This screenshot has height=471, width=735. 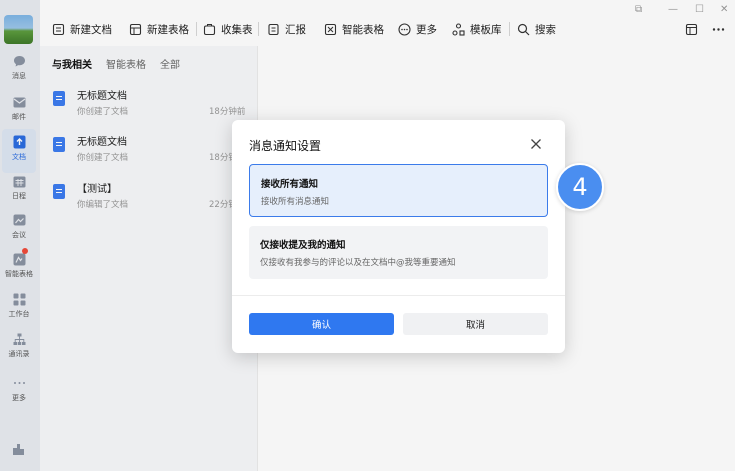 I want to click on step-number-badge: 4, so click(x=580, y=187).